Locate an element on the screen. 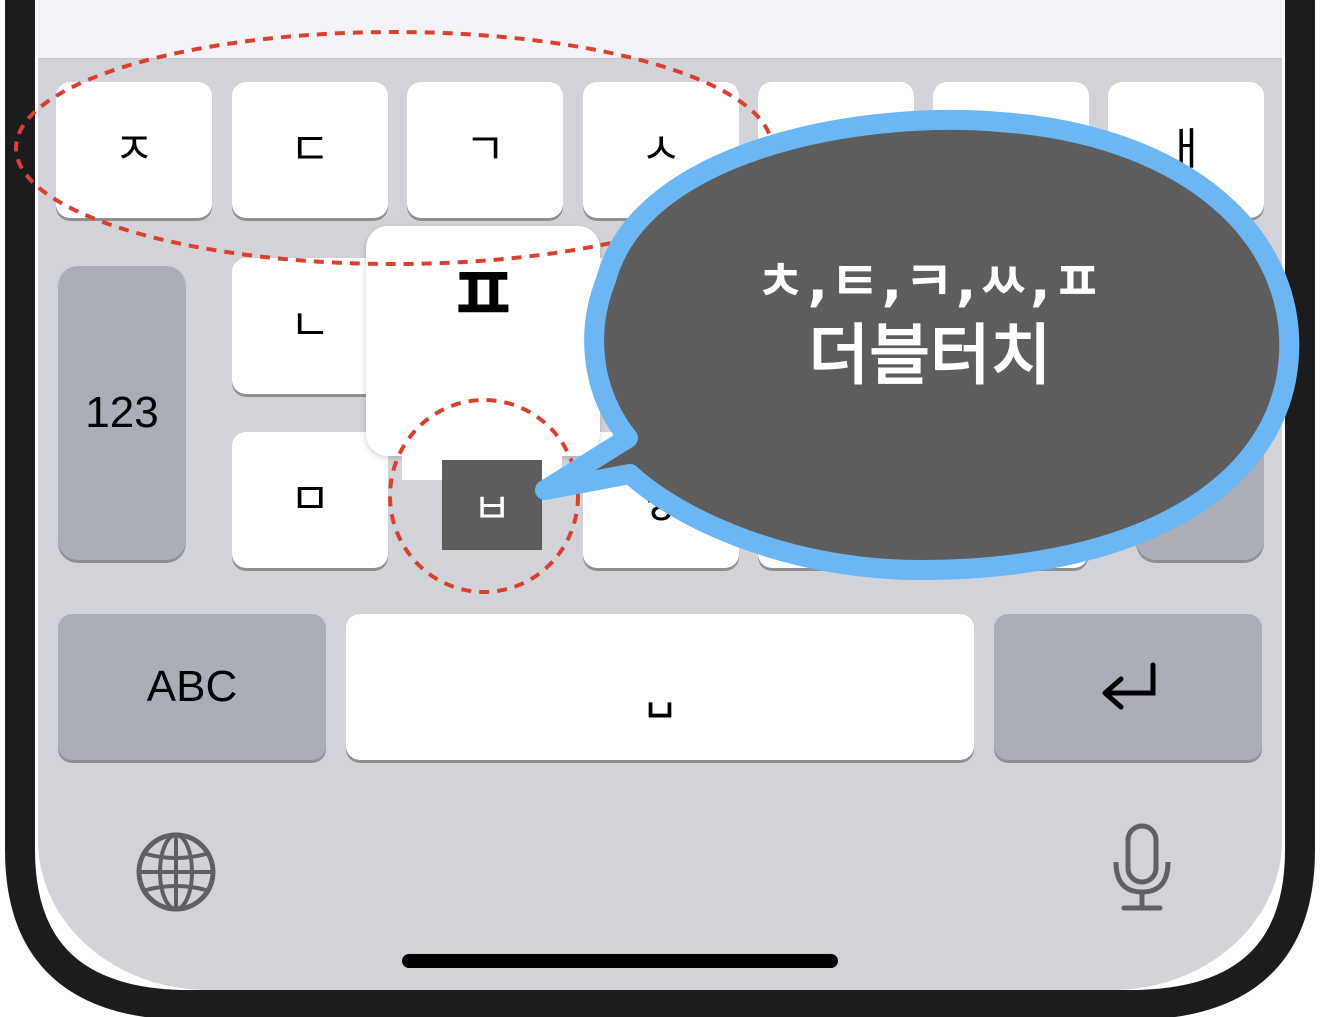 This screenshot has width=1320, height=1017. numbers-key: 123 is located at coordinates (122, 413).